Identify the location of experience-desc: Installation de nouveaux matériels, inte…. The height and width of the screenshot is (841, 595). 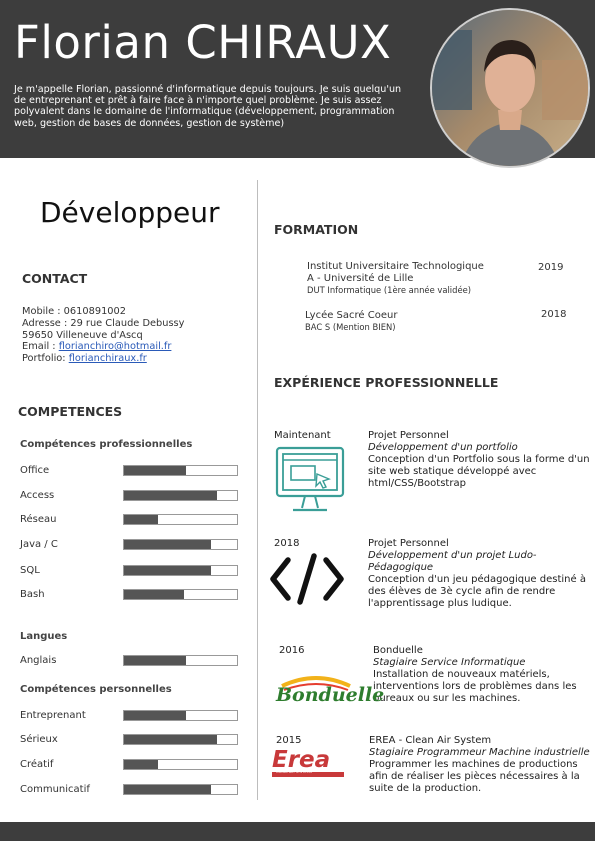
(475, 686).